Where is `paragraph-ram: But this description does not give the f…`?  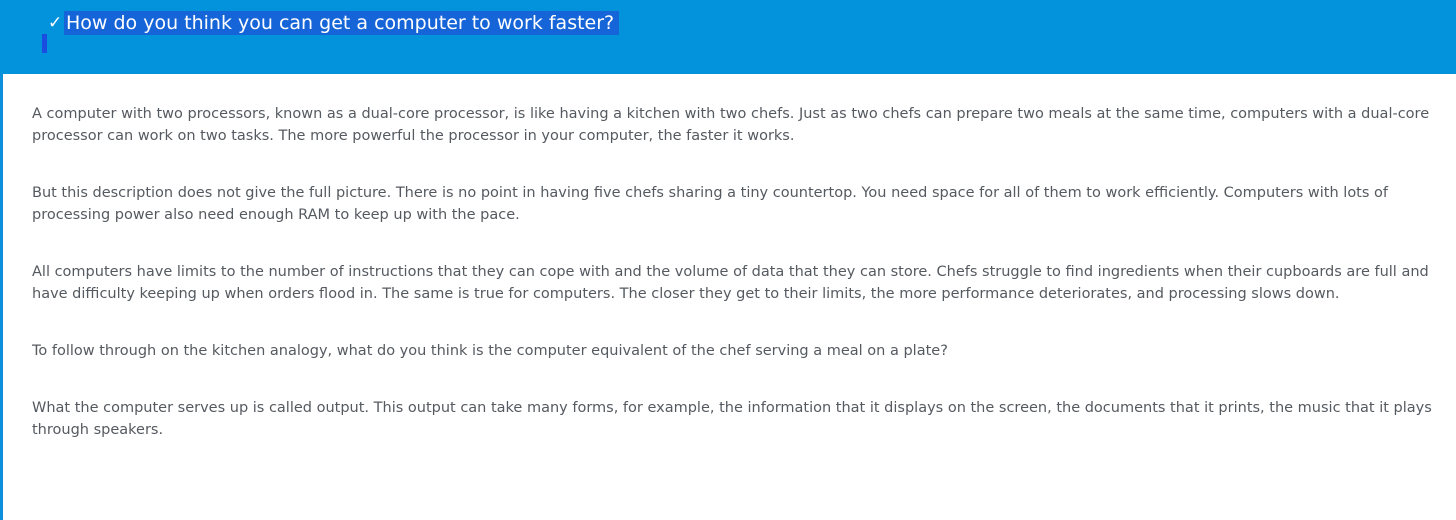 paragraph-ram: But this description does not give the f… is located at coordinates (710, 204).